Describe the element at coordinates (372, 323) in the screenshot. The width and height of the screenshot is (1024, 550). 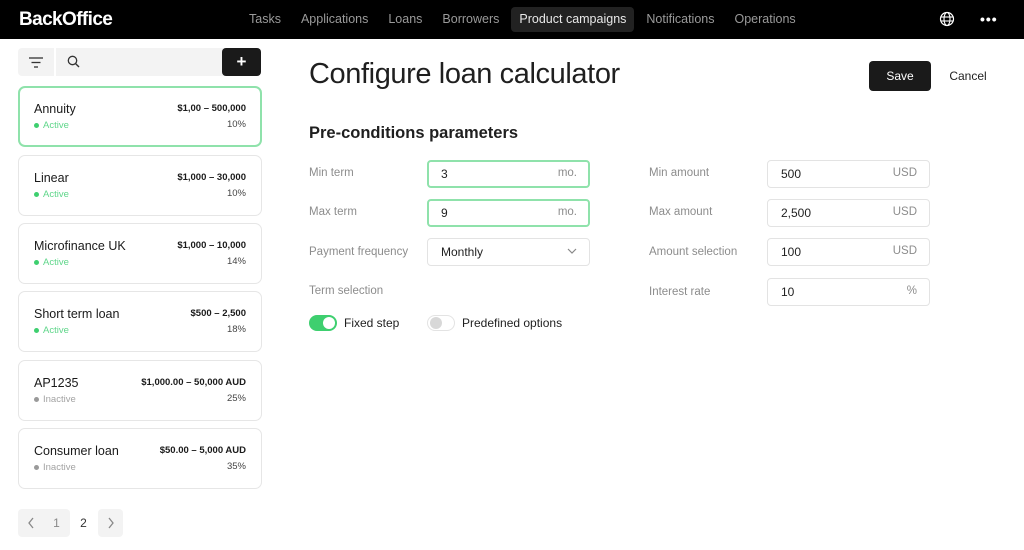
I see `fixed-step-label: Fixed step` at that location.